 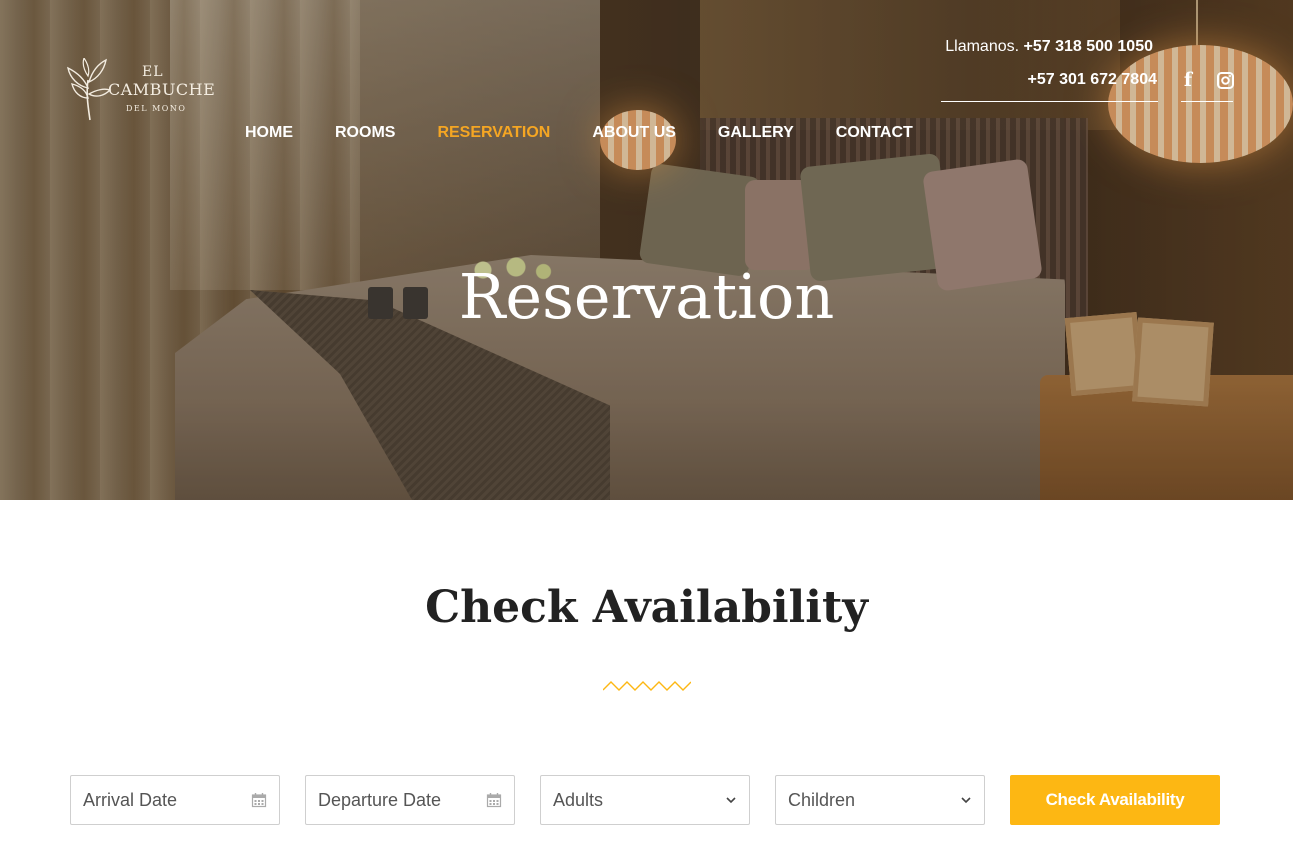 What do you see at coordinates (578, 799) in the screenshot?
I see `adults-selected-value: Adults` at bounding box center [578, 799].